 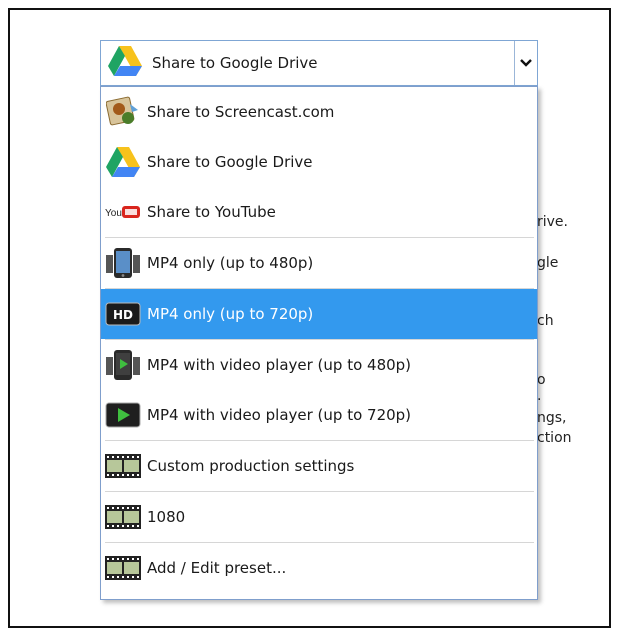 I want to click on option-label: MP4 only (up to 480p), so click(x=230, y=263).